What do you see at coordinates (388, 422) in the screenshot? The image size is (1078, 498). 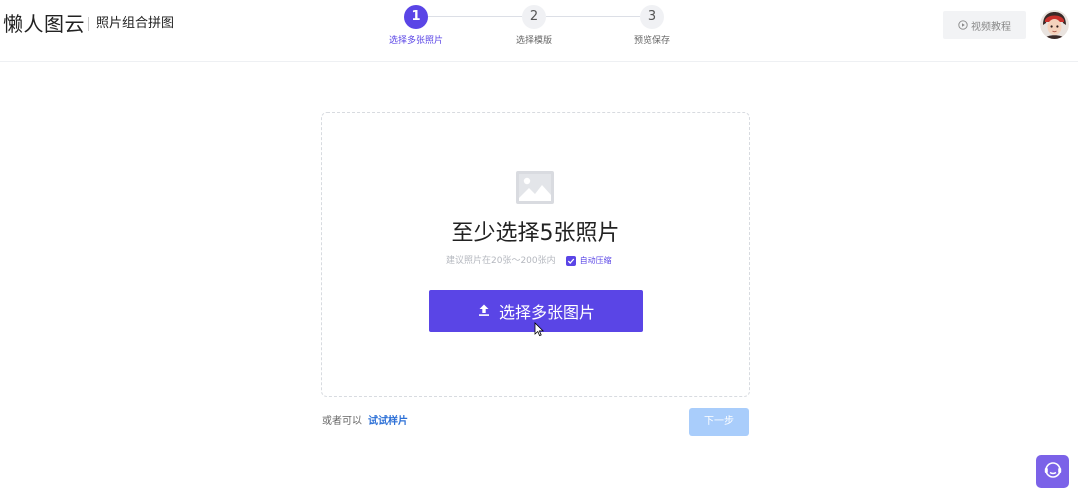 I see `try-sample-link: 试试样片` at bounding box center [388, 422].